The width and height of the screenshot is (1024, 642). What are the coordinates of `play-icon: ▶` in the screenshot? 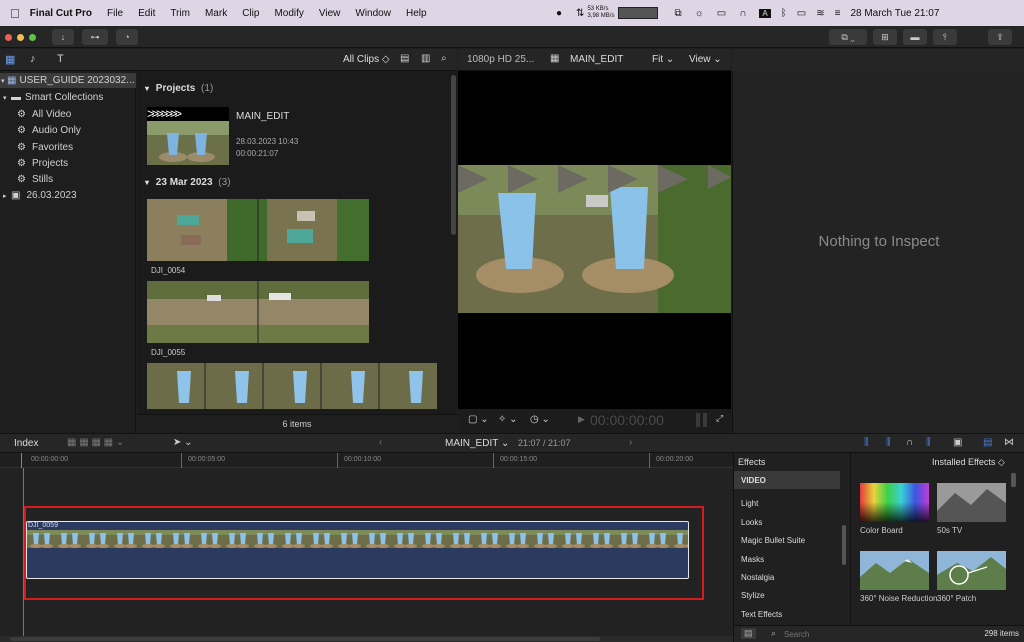 It's located at (581, 419).